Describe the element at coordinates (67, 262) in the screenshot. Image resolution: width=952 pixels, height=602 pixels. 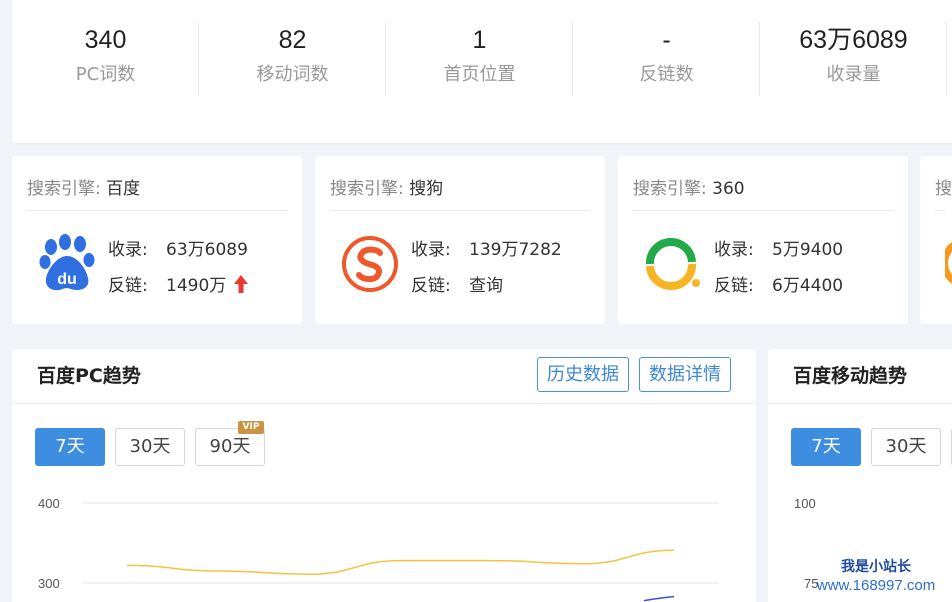
I see `baidu-paw-icon: du` at that location.